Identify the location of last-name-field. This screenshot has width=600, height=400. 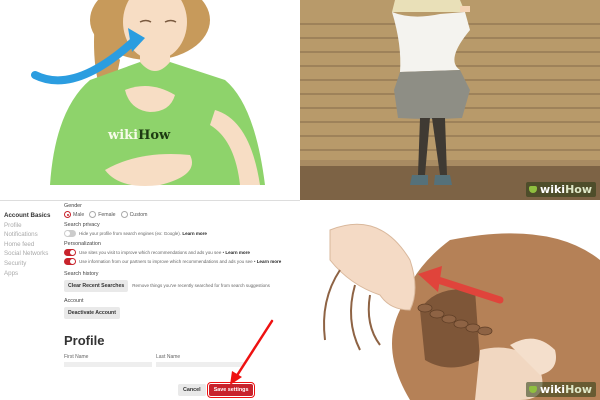
(200, 364).